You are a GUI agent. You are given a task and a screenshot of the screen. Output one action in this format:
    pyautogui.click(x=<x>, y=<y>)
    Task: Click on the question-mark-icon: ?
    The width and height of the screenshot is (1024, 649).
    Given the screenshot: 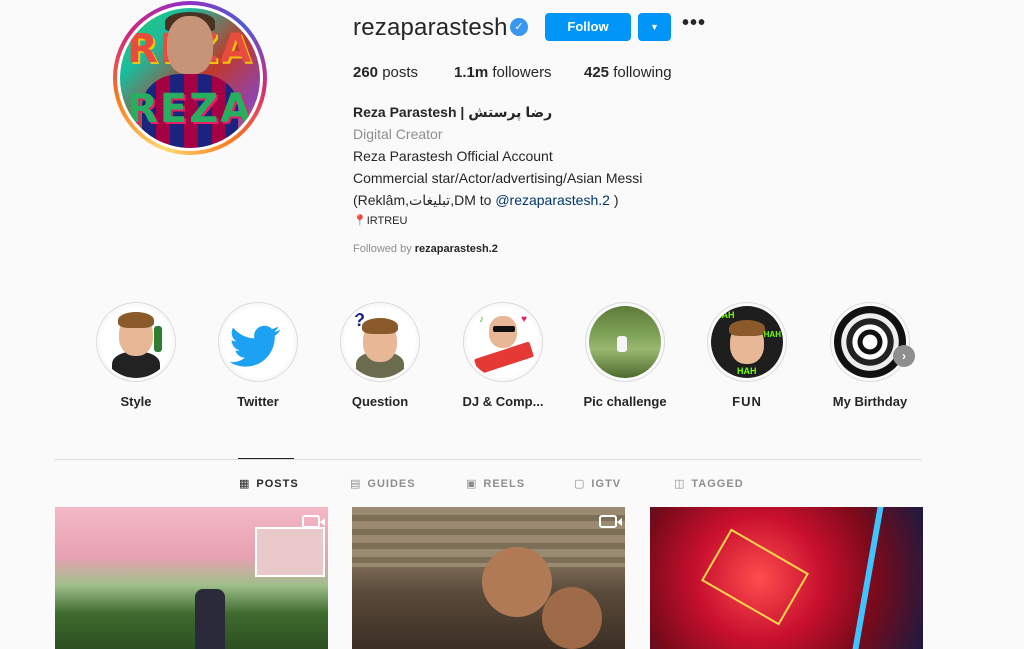 What is the action you would take?
    pyautogui.click(x=359, y=320)
    